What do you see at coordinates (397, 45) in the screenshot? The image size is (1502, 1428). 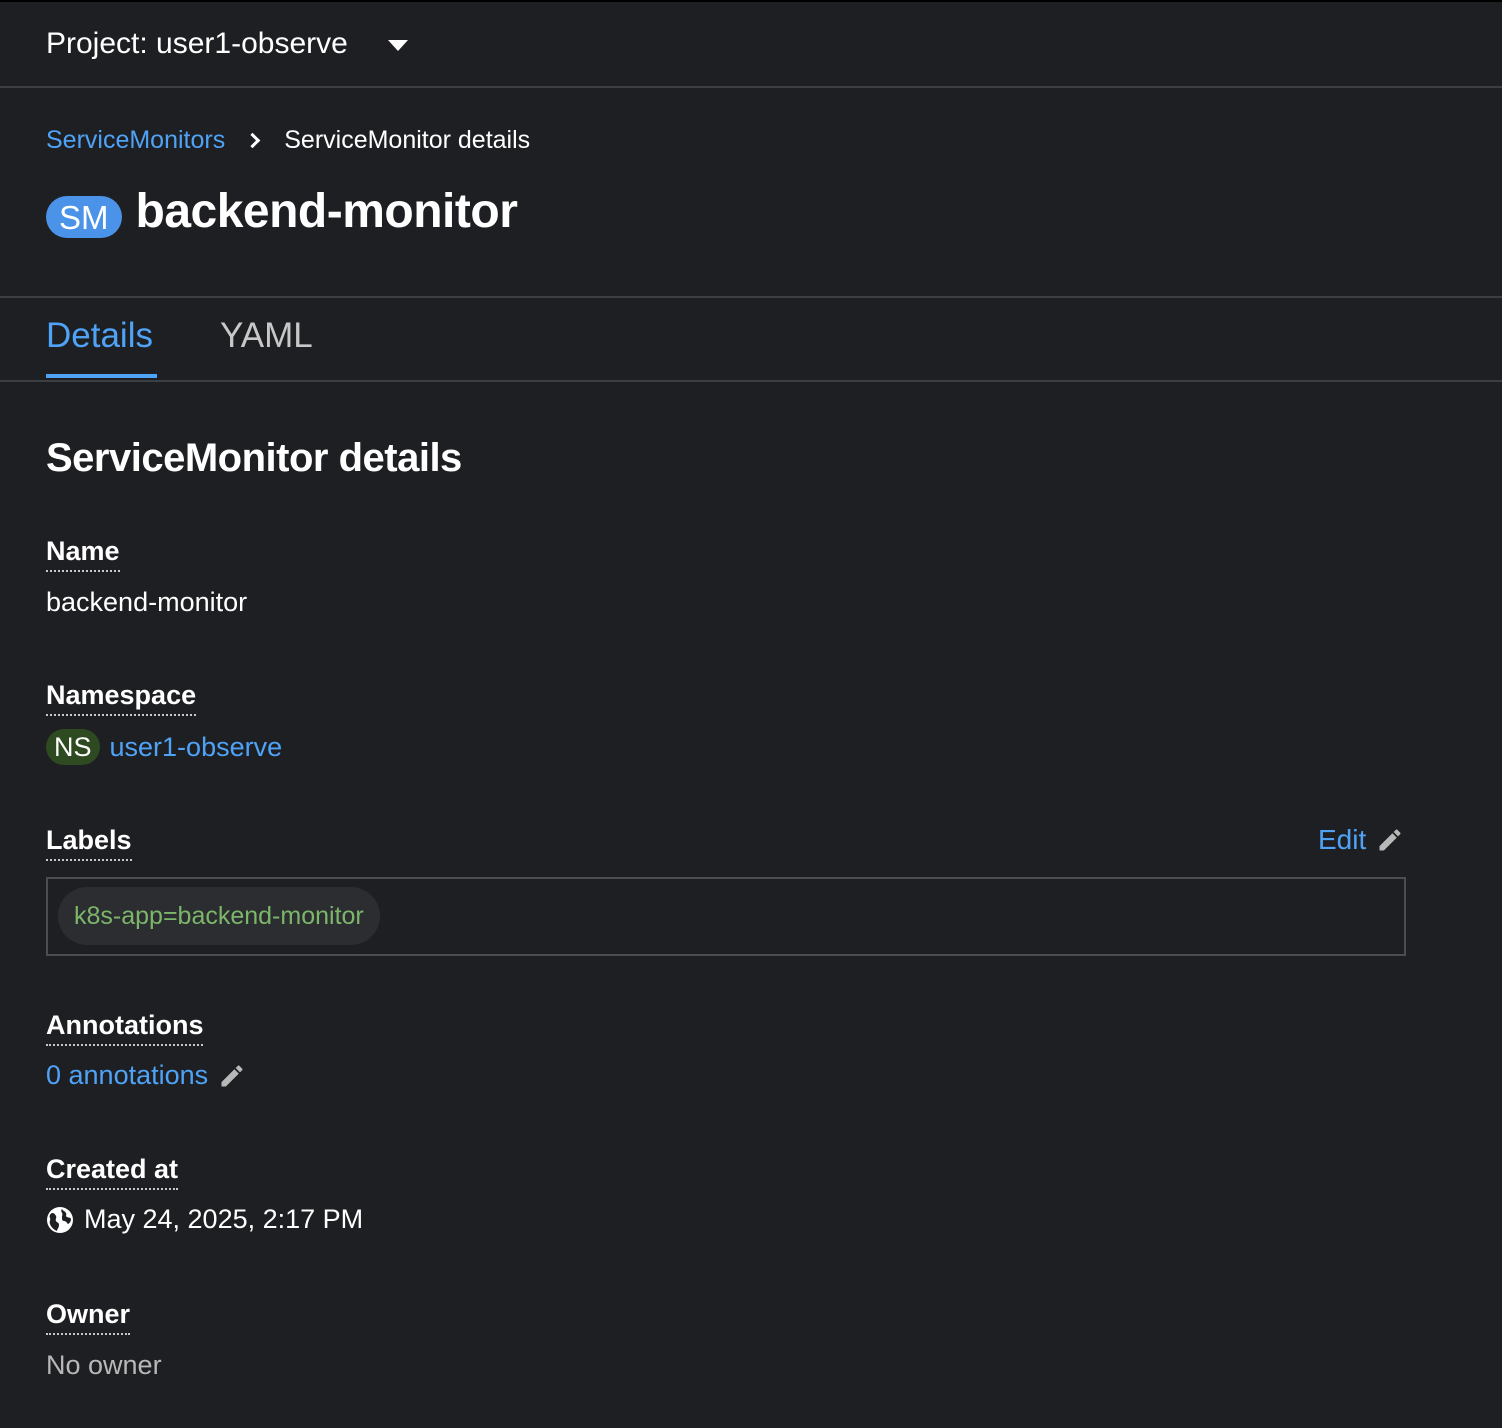 I see `caret-down-icon` at bounding box center [397, 45].